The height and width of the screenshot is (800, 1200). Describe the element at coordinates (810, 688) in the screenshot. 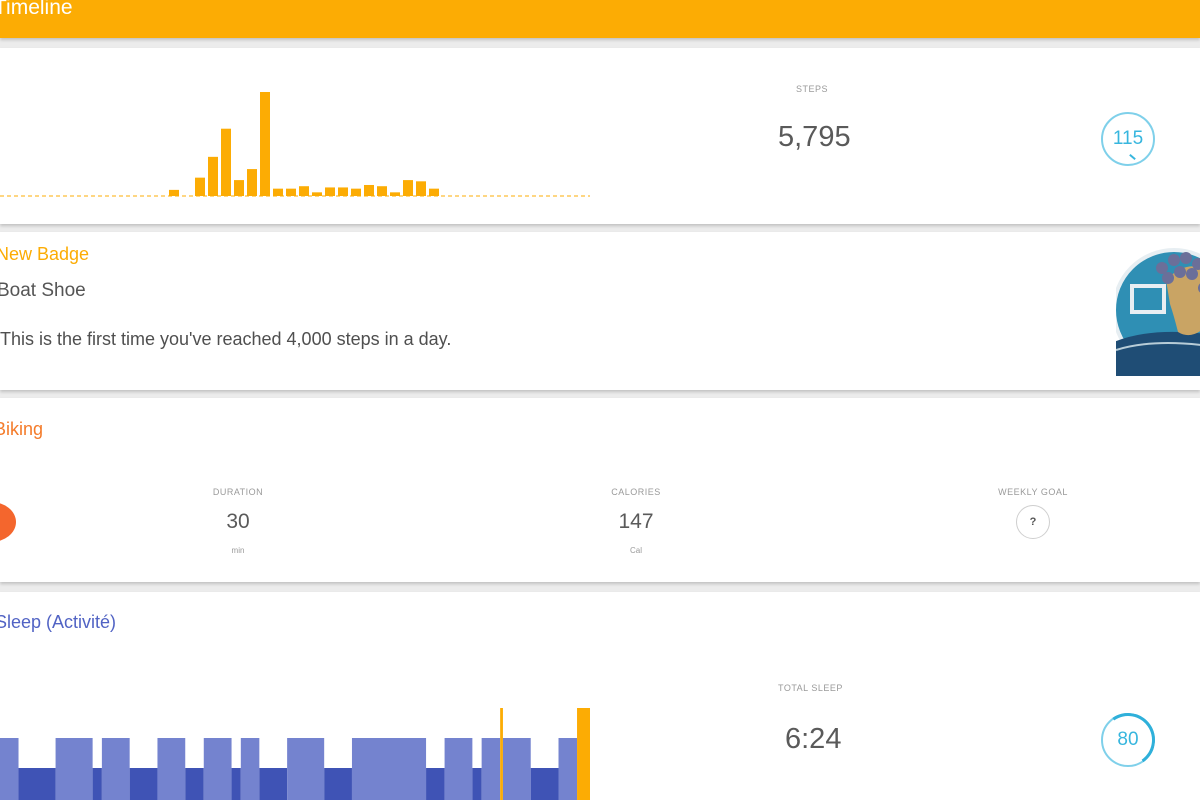

I see `total-sleep-caption: TOTAL SLEEP` at that location.